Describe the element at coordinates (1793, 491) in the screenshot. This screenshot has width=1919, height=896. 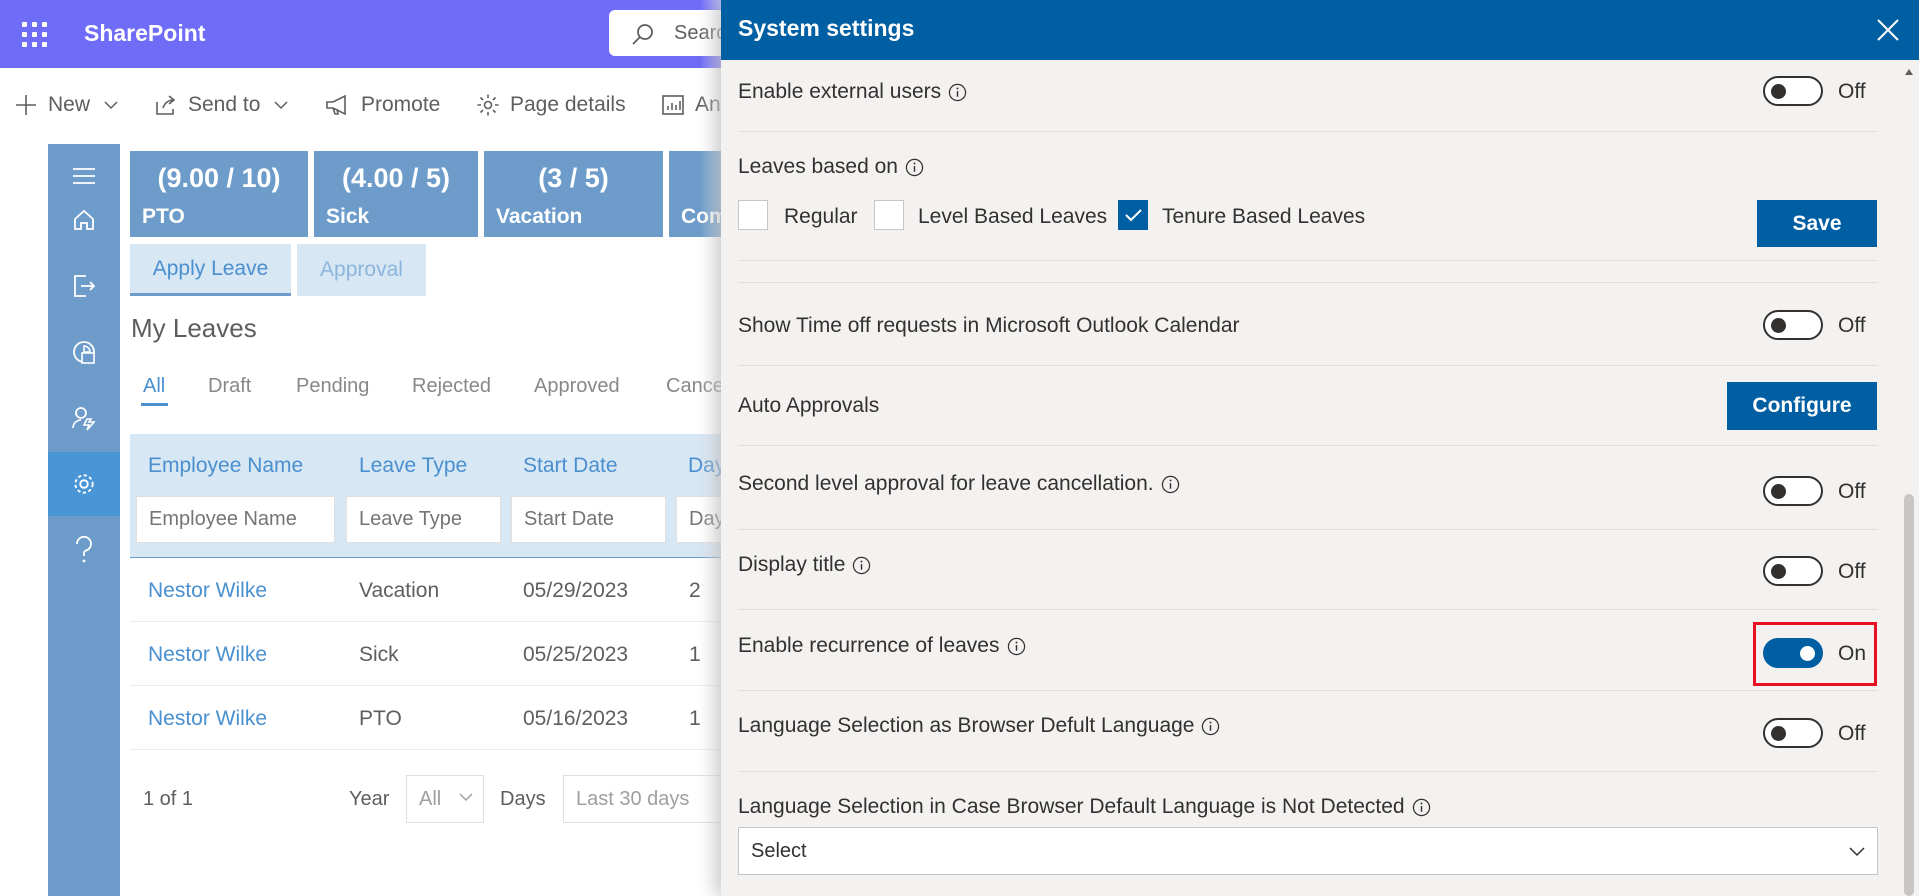
I see `second-level-approval-toggle` at that location.